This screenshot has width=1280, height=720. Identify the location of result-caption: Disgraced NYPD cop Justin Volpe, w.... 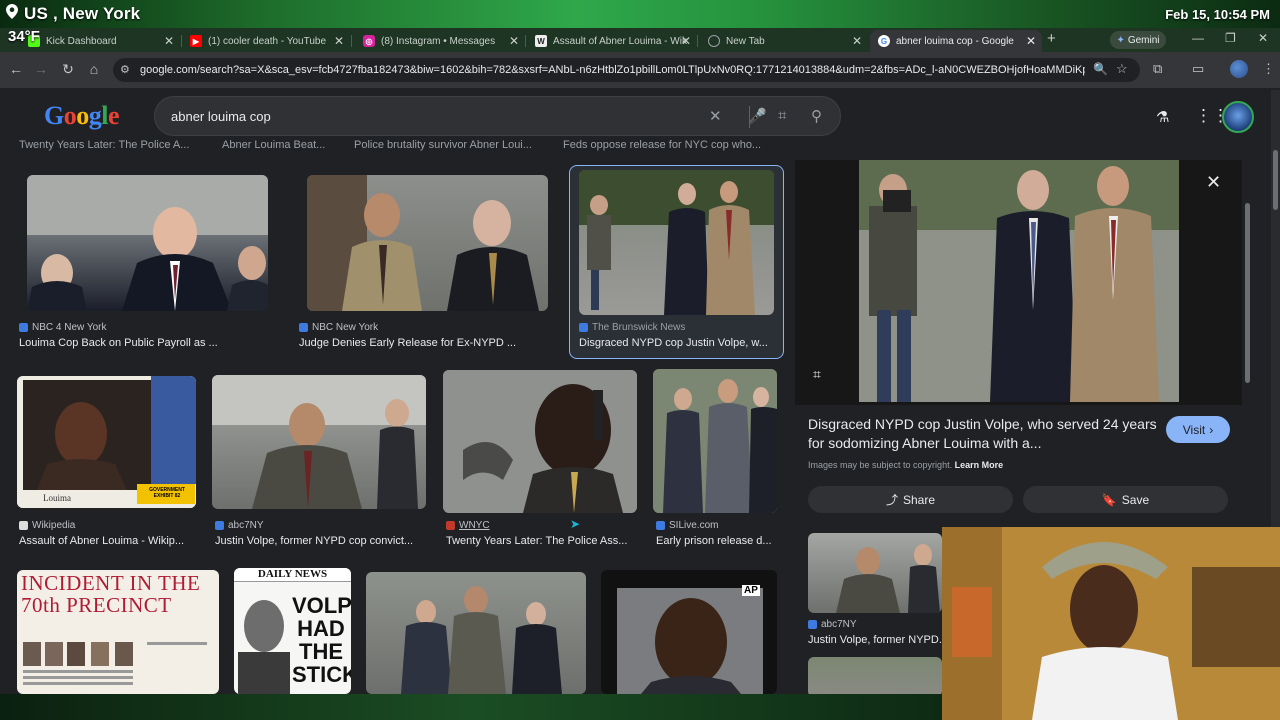
(677, 343).